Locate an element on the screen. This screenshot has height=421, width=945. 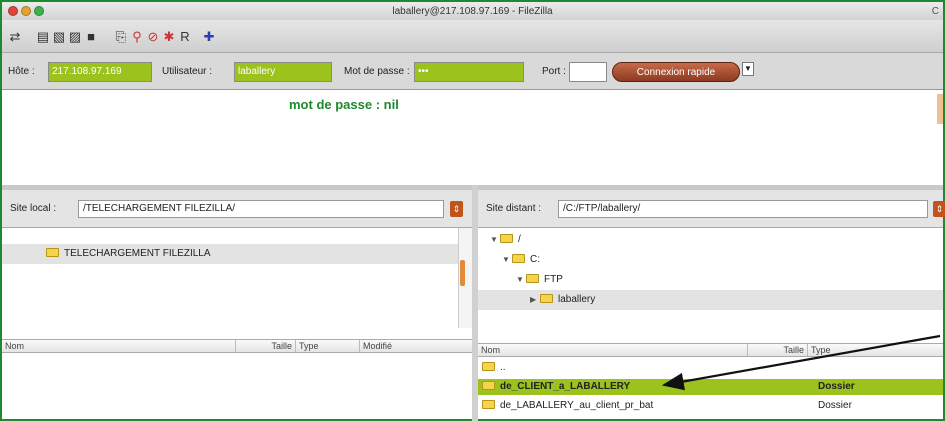
log-scrollbar is located at coordinates (940, 109).